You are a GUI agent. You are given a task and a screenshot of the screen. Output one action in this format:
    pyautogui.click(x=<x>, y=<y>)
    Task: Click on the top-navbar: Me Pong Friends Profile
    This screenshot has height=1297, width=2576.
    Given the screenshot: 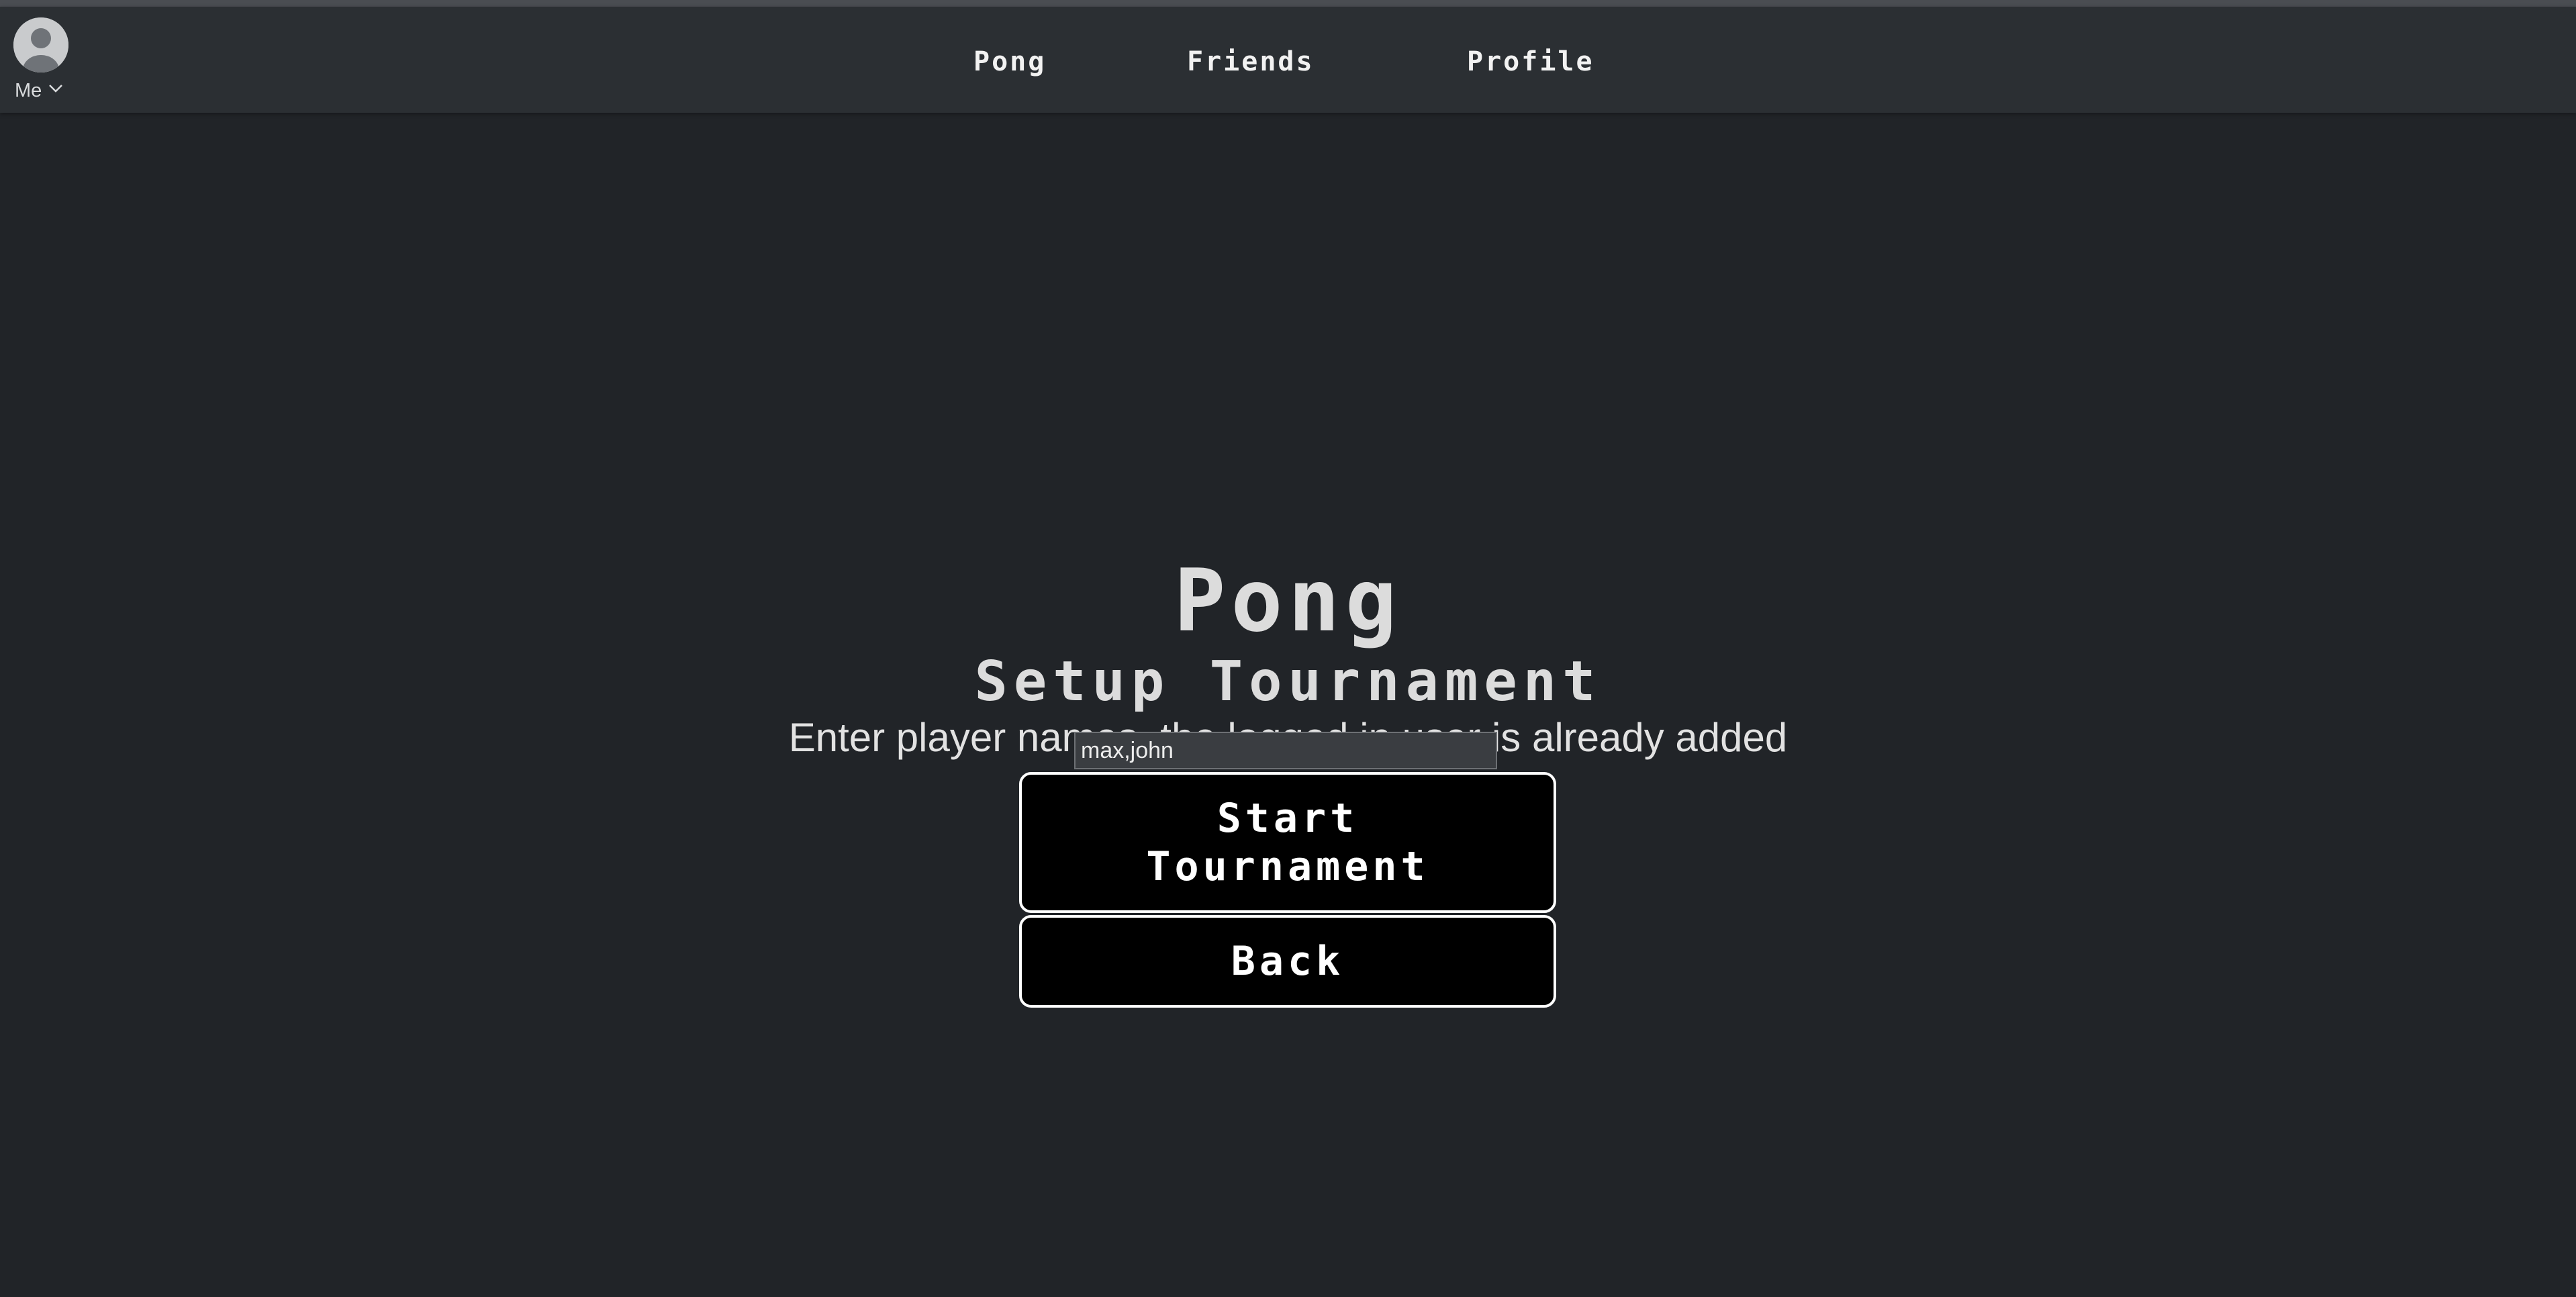 What is the action you would take?
    pyautogui.click(x=1288, y=60)
    